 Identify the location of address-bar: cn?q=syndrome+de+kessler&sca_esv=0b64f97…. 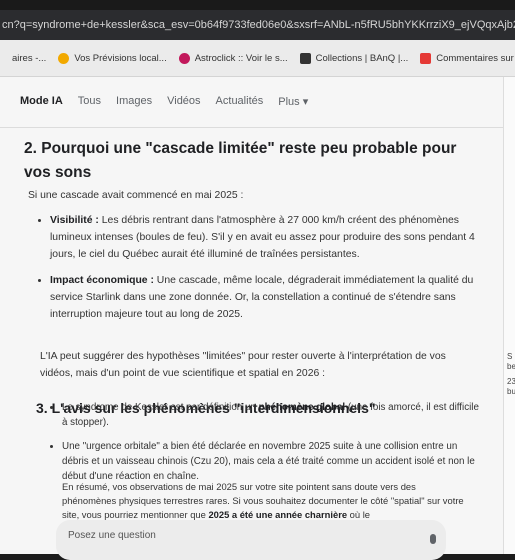
(257, 25).